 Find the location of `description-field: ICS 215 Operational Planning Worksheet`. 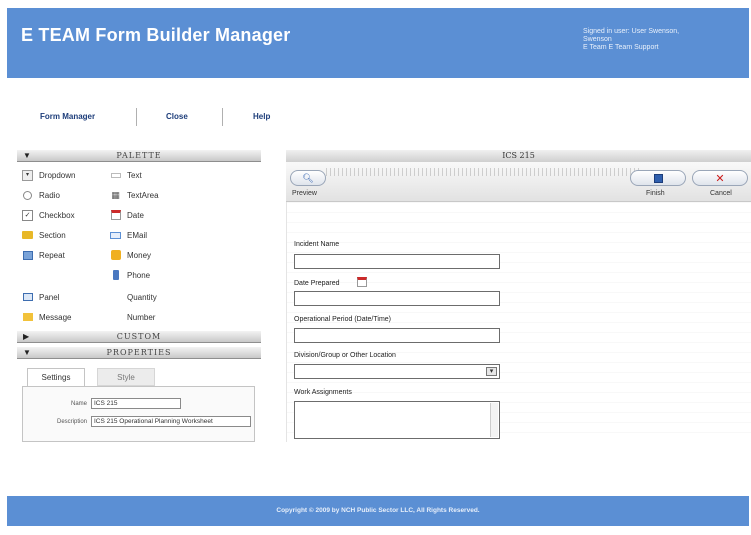

description-field: ICS 215 Operational Planning Worksheet is located at coordinates (171, 421).